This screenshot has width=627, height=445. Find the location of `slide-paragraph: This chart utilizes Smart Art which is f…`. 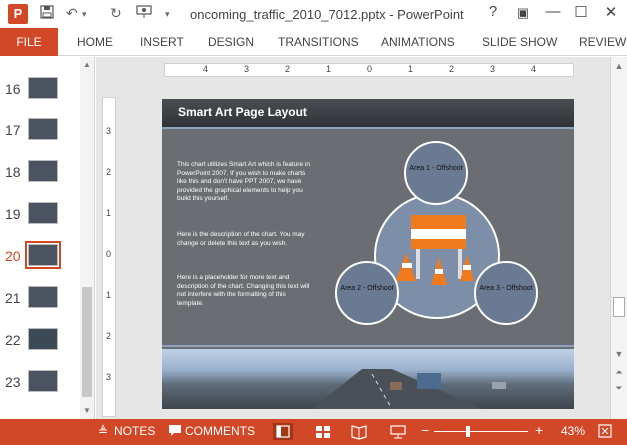

slide-paragraph: This chart utilizes Smart Art which is f… is located at coordinates (244, 182).